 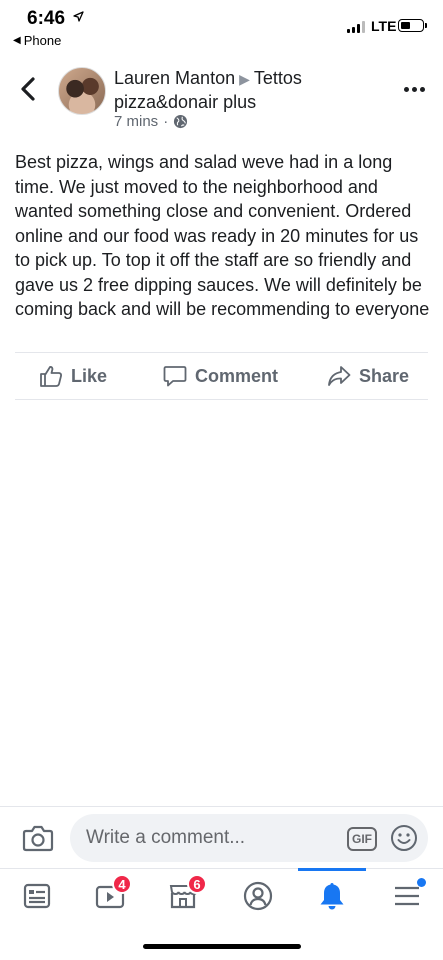 I want to click on status-bar: 6:46 ◀ Phone LTE, so click(x=221, y=26).